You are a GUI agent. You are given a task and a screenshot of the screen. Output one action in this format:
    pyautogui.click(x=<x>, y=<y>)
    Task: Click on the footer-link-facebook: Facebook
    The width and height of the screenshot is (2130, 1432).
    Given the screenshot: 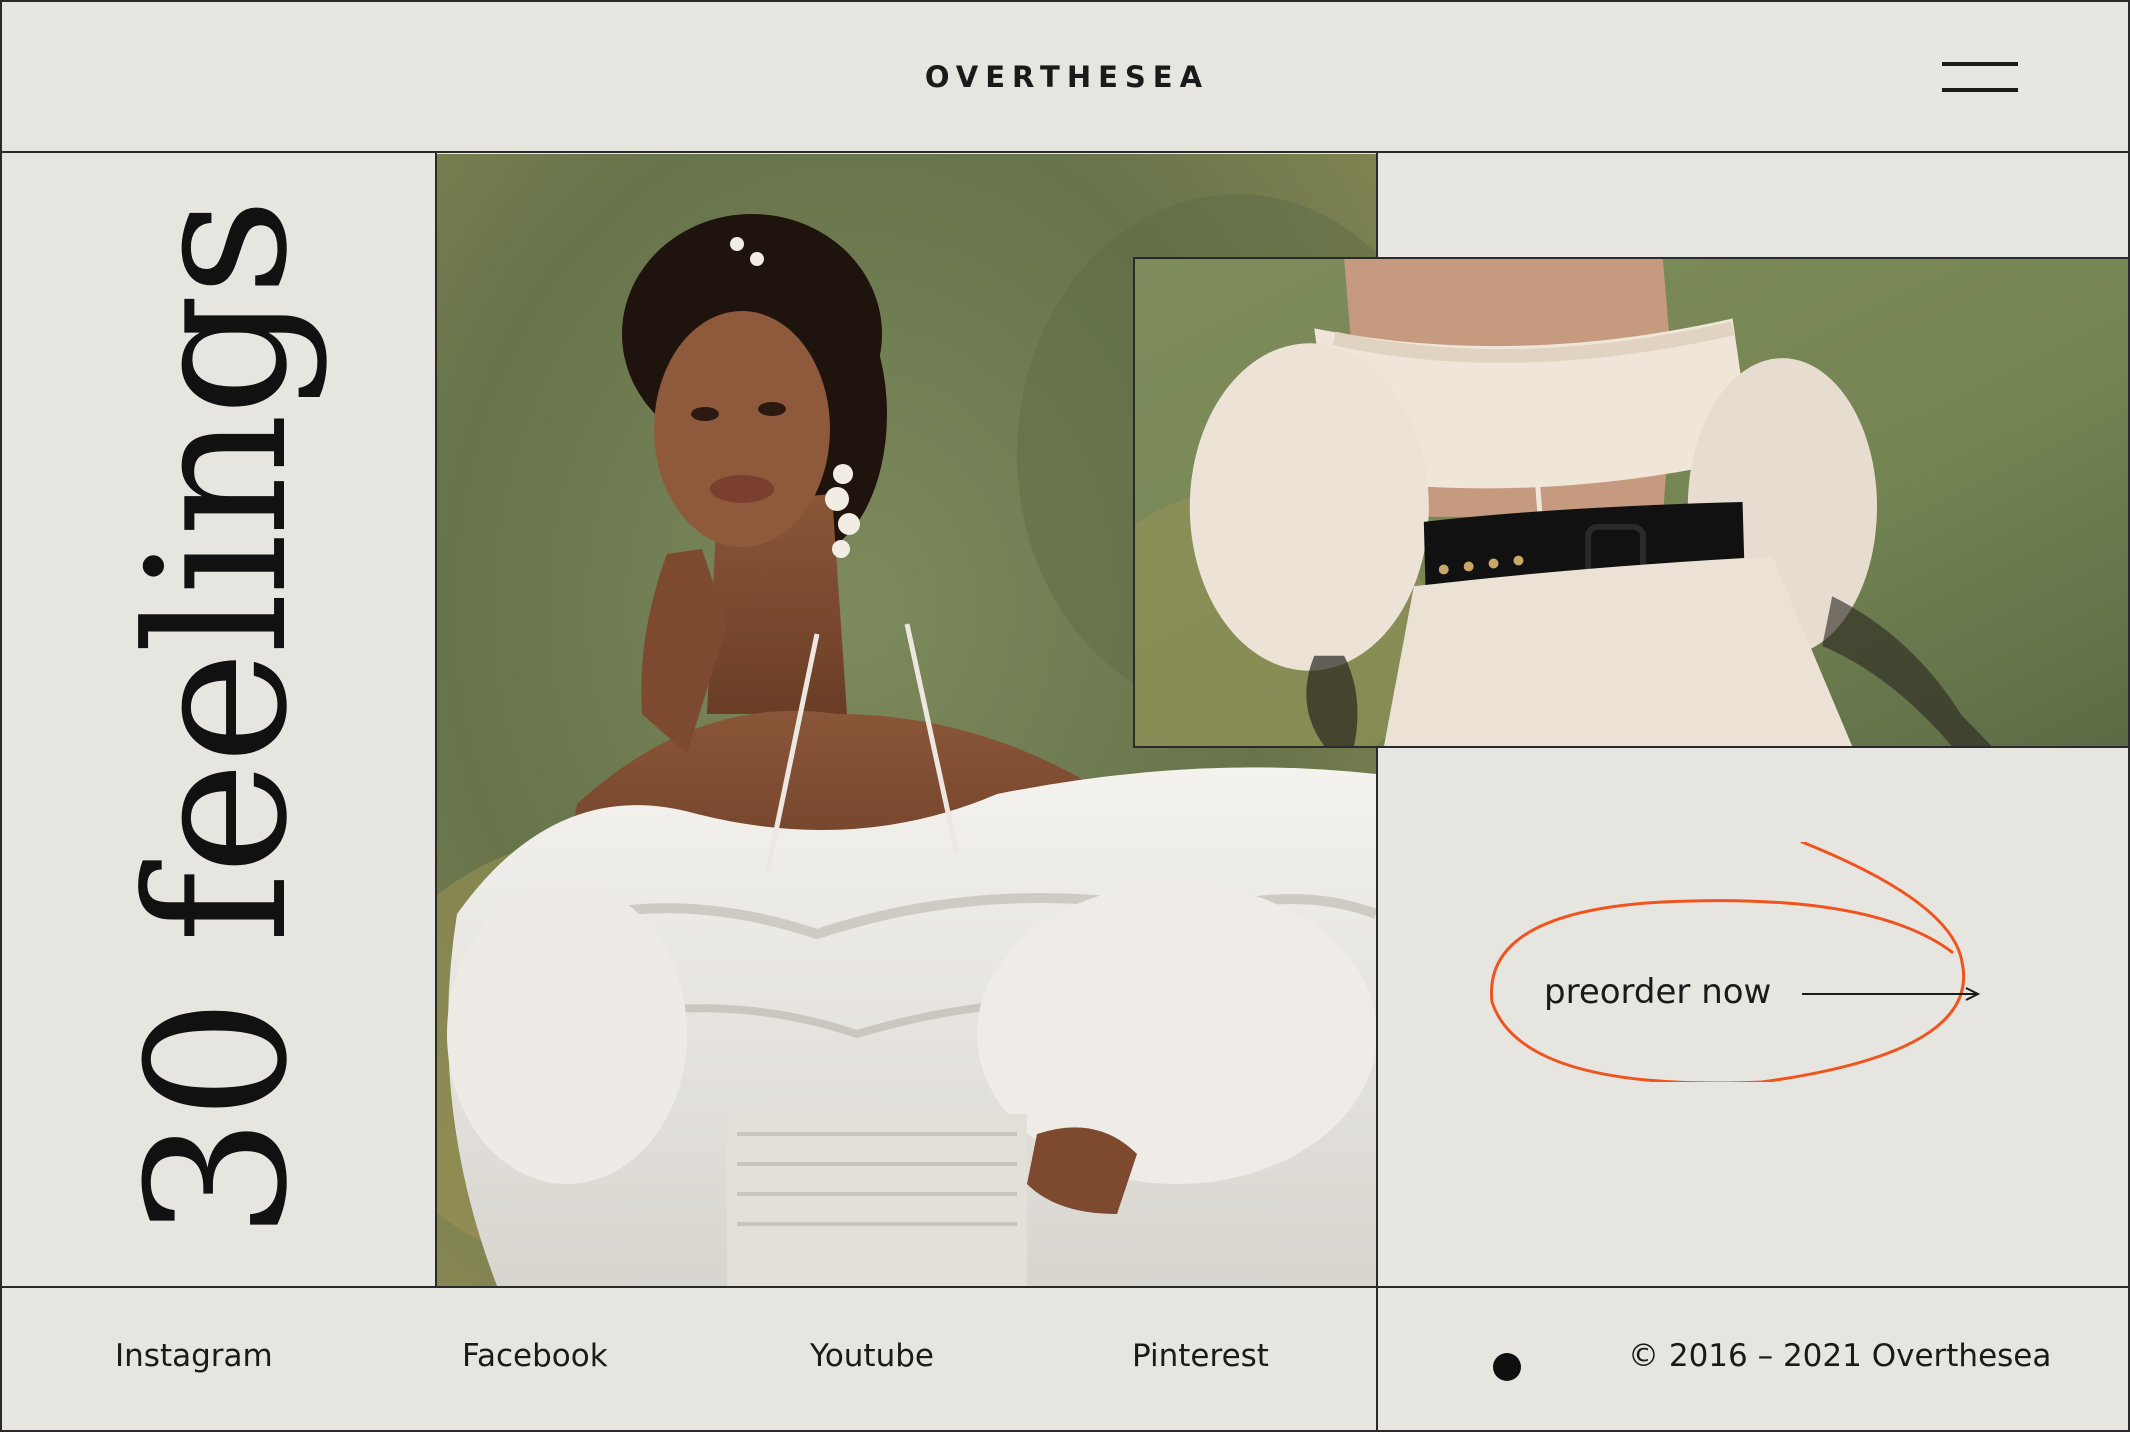 What is the action you would take?
    pyautogui.click(x=535, y=1356)
    